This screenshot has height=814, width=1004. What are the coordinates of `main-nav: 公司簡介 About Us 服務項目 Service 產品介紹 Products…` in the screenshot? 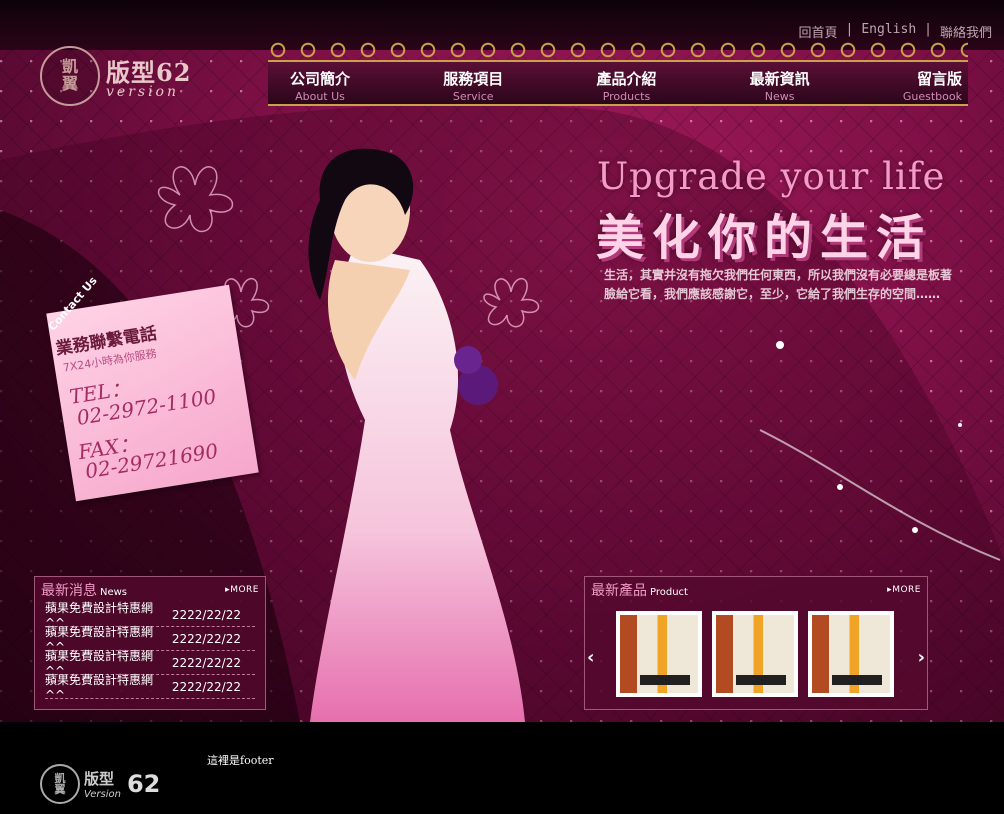 It's located at (618, 74).